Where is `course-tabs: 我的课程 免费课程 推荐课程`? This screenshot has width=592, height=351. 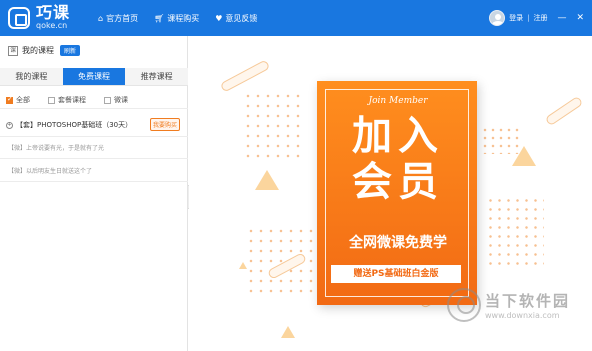 course-tabs: 我的课程 免费课程 推荐课程 is located at coordinates (94, 77).